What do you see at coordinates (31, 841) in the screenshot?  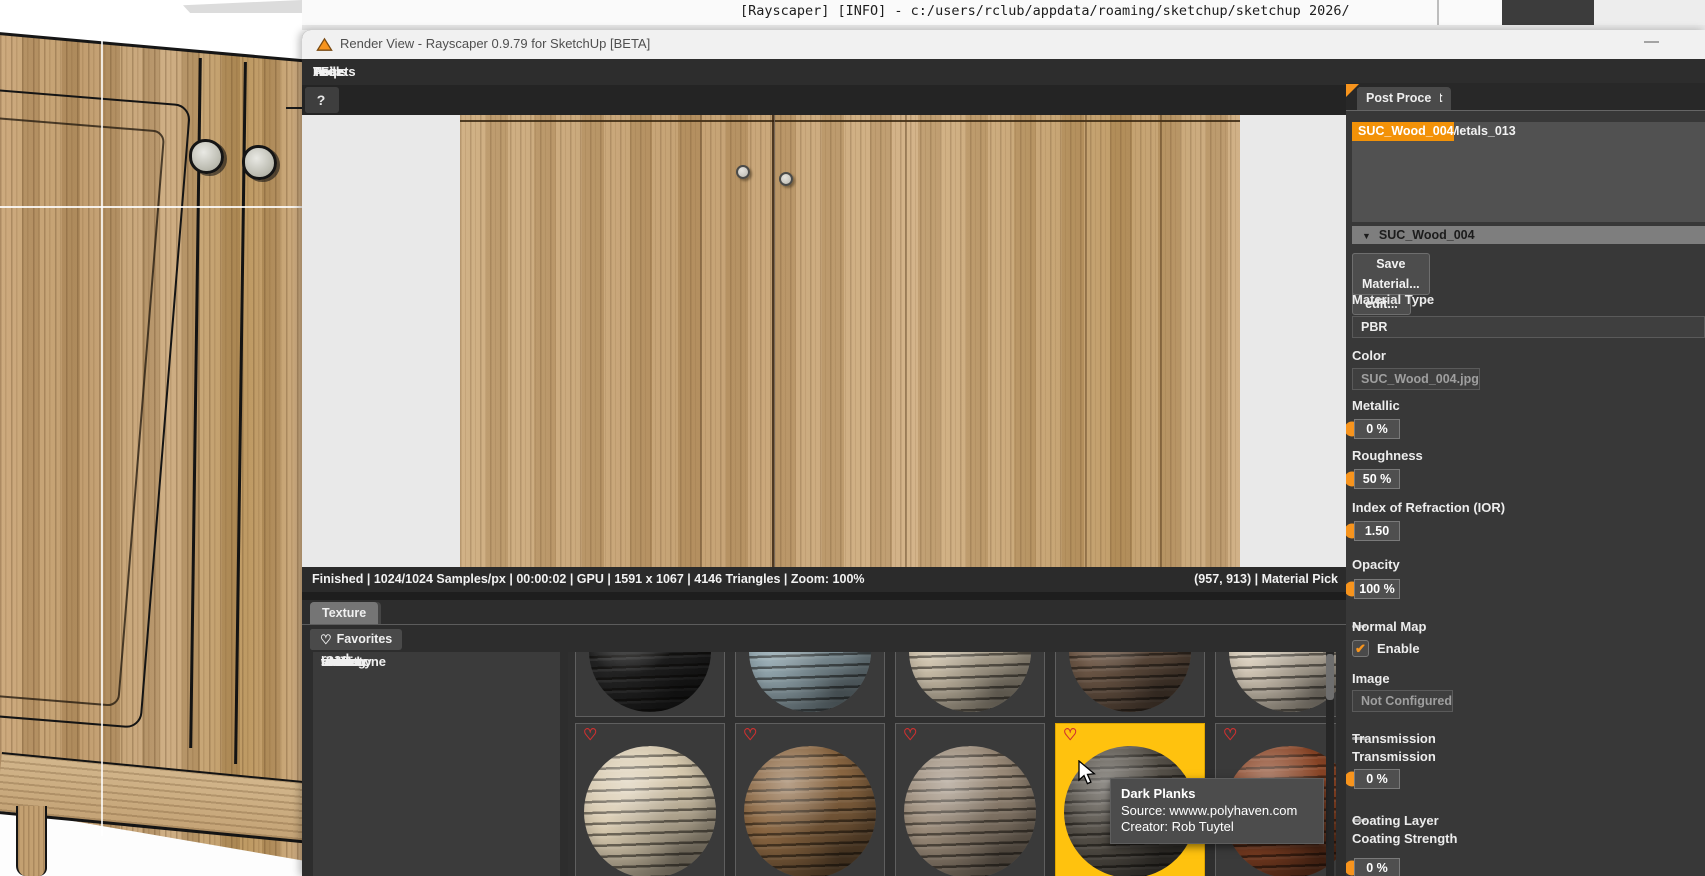 I see `cabinet-leg` at bounding box center [31, 841].